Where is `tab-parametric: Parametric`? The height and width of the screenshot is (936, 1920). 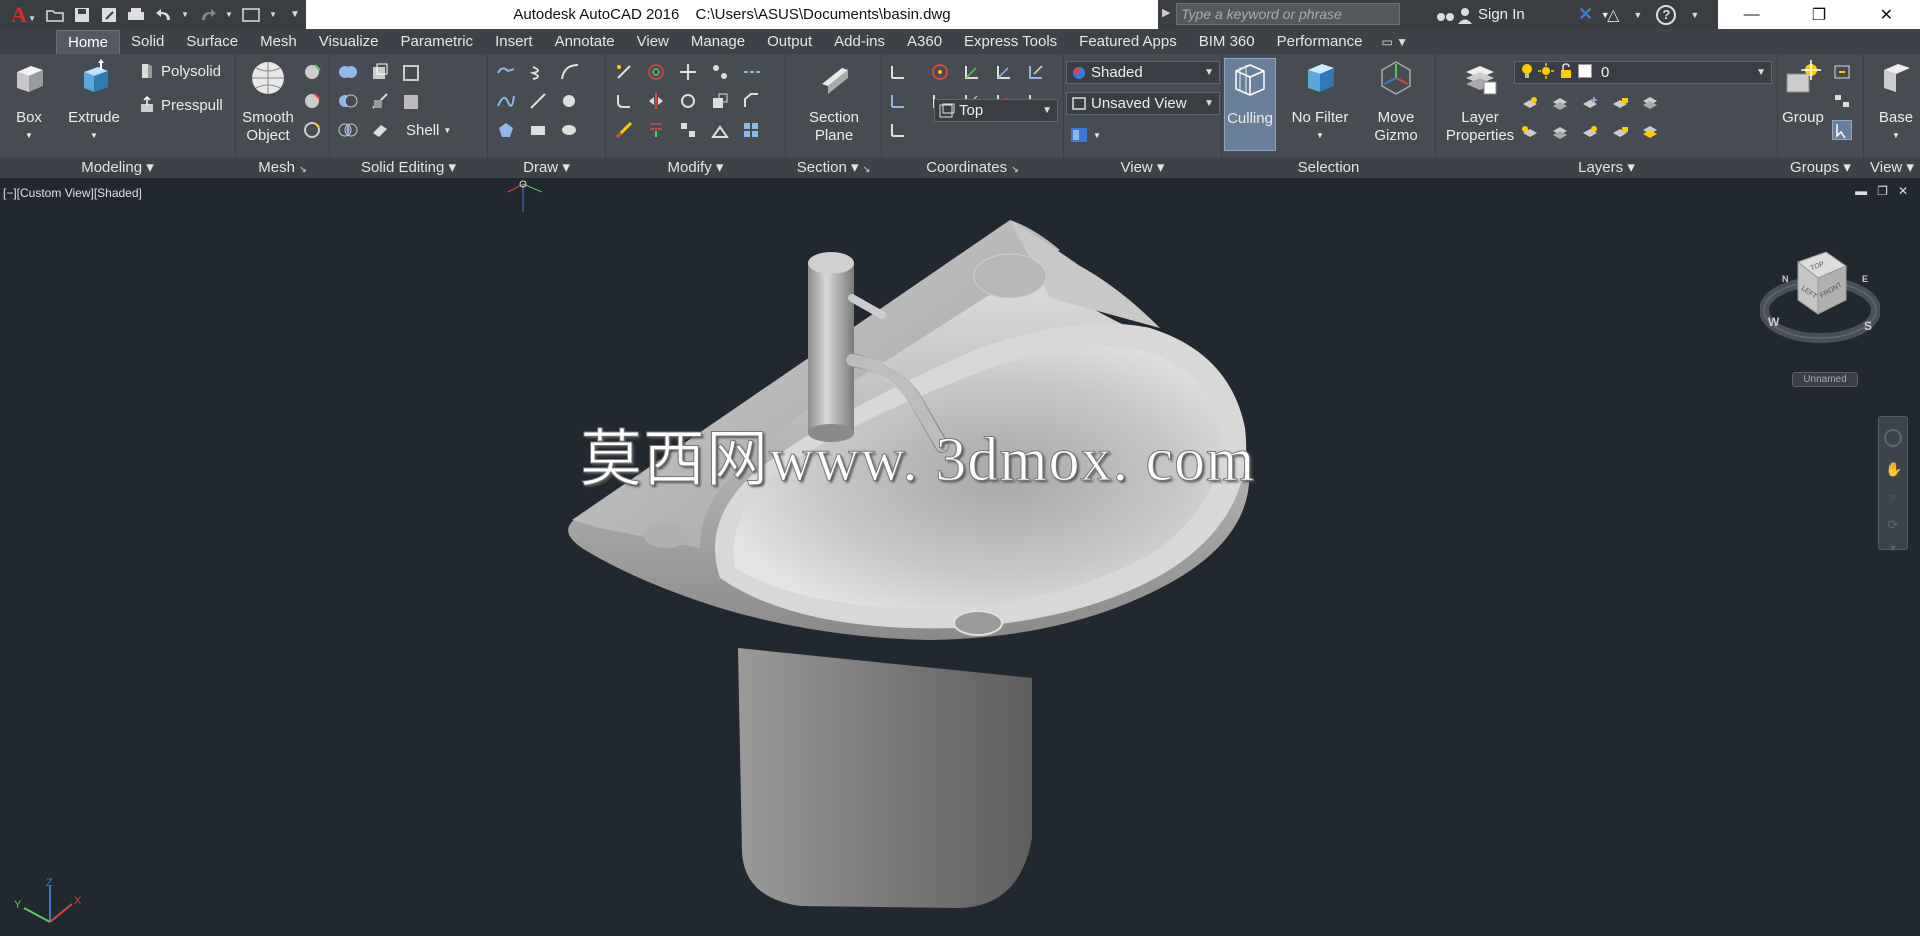
tab-parametric: Parametric is located at coordinates (437, 42).